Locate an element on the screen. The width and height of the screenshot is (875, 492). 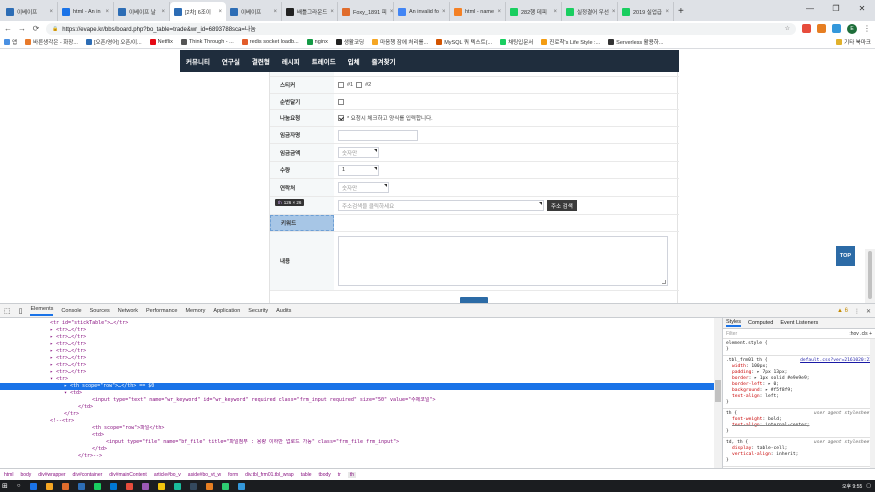
breadcrumb-item: tbody is located at coordinates (325, 475).